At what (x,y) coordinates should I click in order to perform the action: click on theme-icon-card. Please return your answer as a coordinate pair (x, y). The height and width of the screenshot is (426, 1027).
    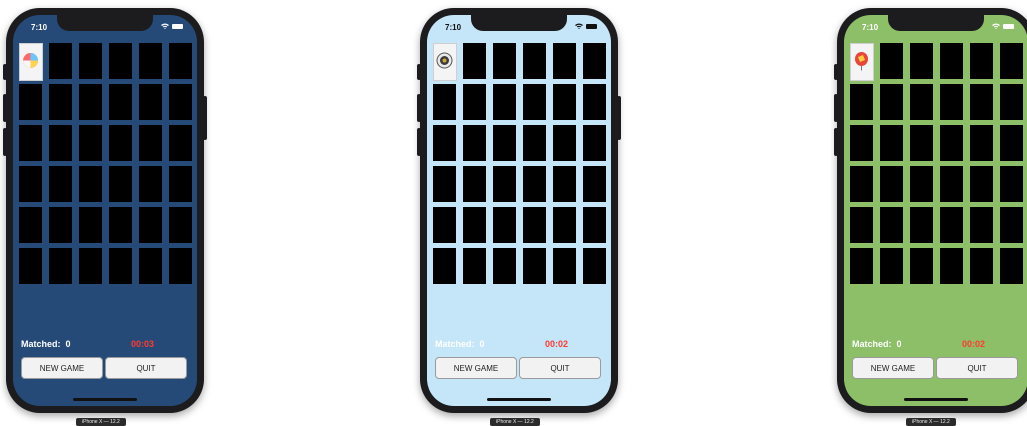
    Looking at the image, I should click on (862, 62).